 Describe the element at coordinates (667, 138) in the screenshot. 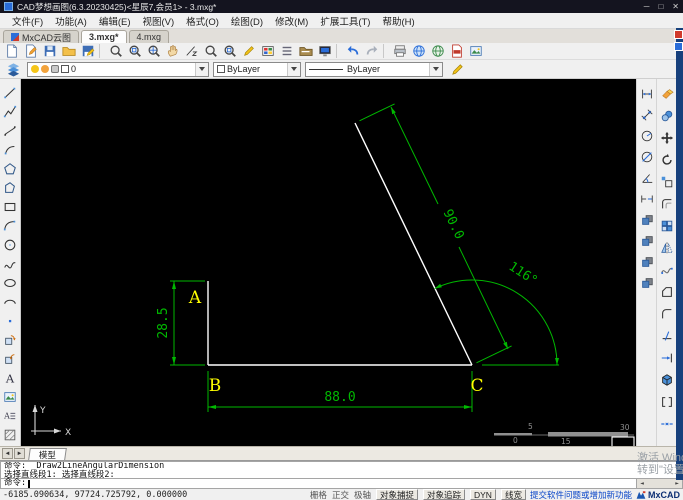

I see `move-icon` at that location.